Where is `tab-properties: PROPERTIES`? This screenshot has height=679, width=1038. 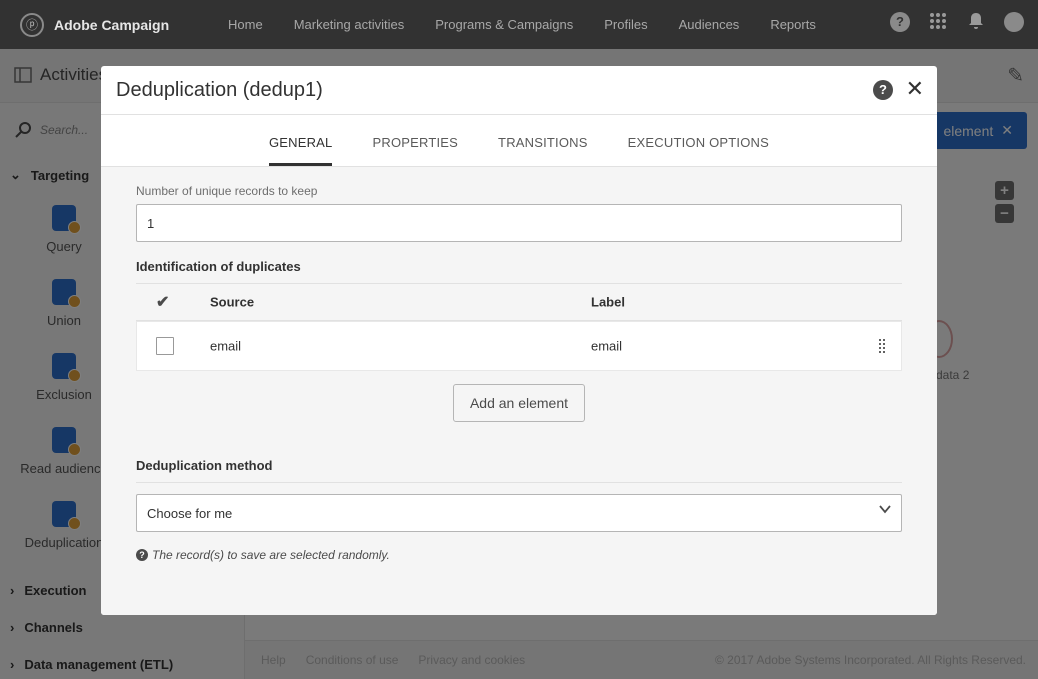
tab-properties: PROPERTIES is located at coordinates (415, 141).